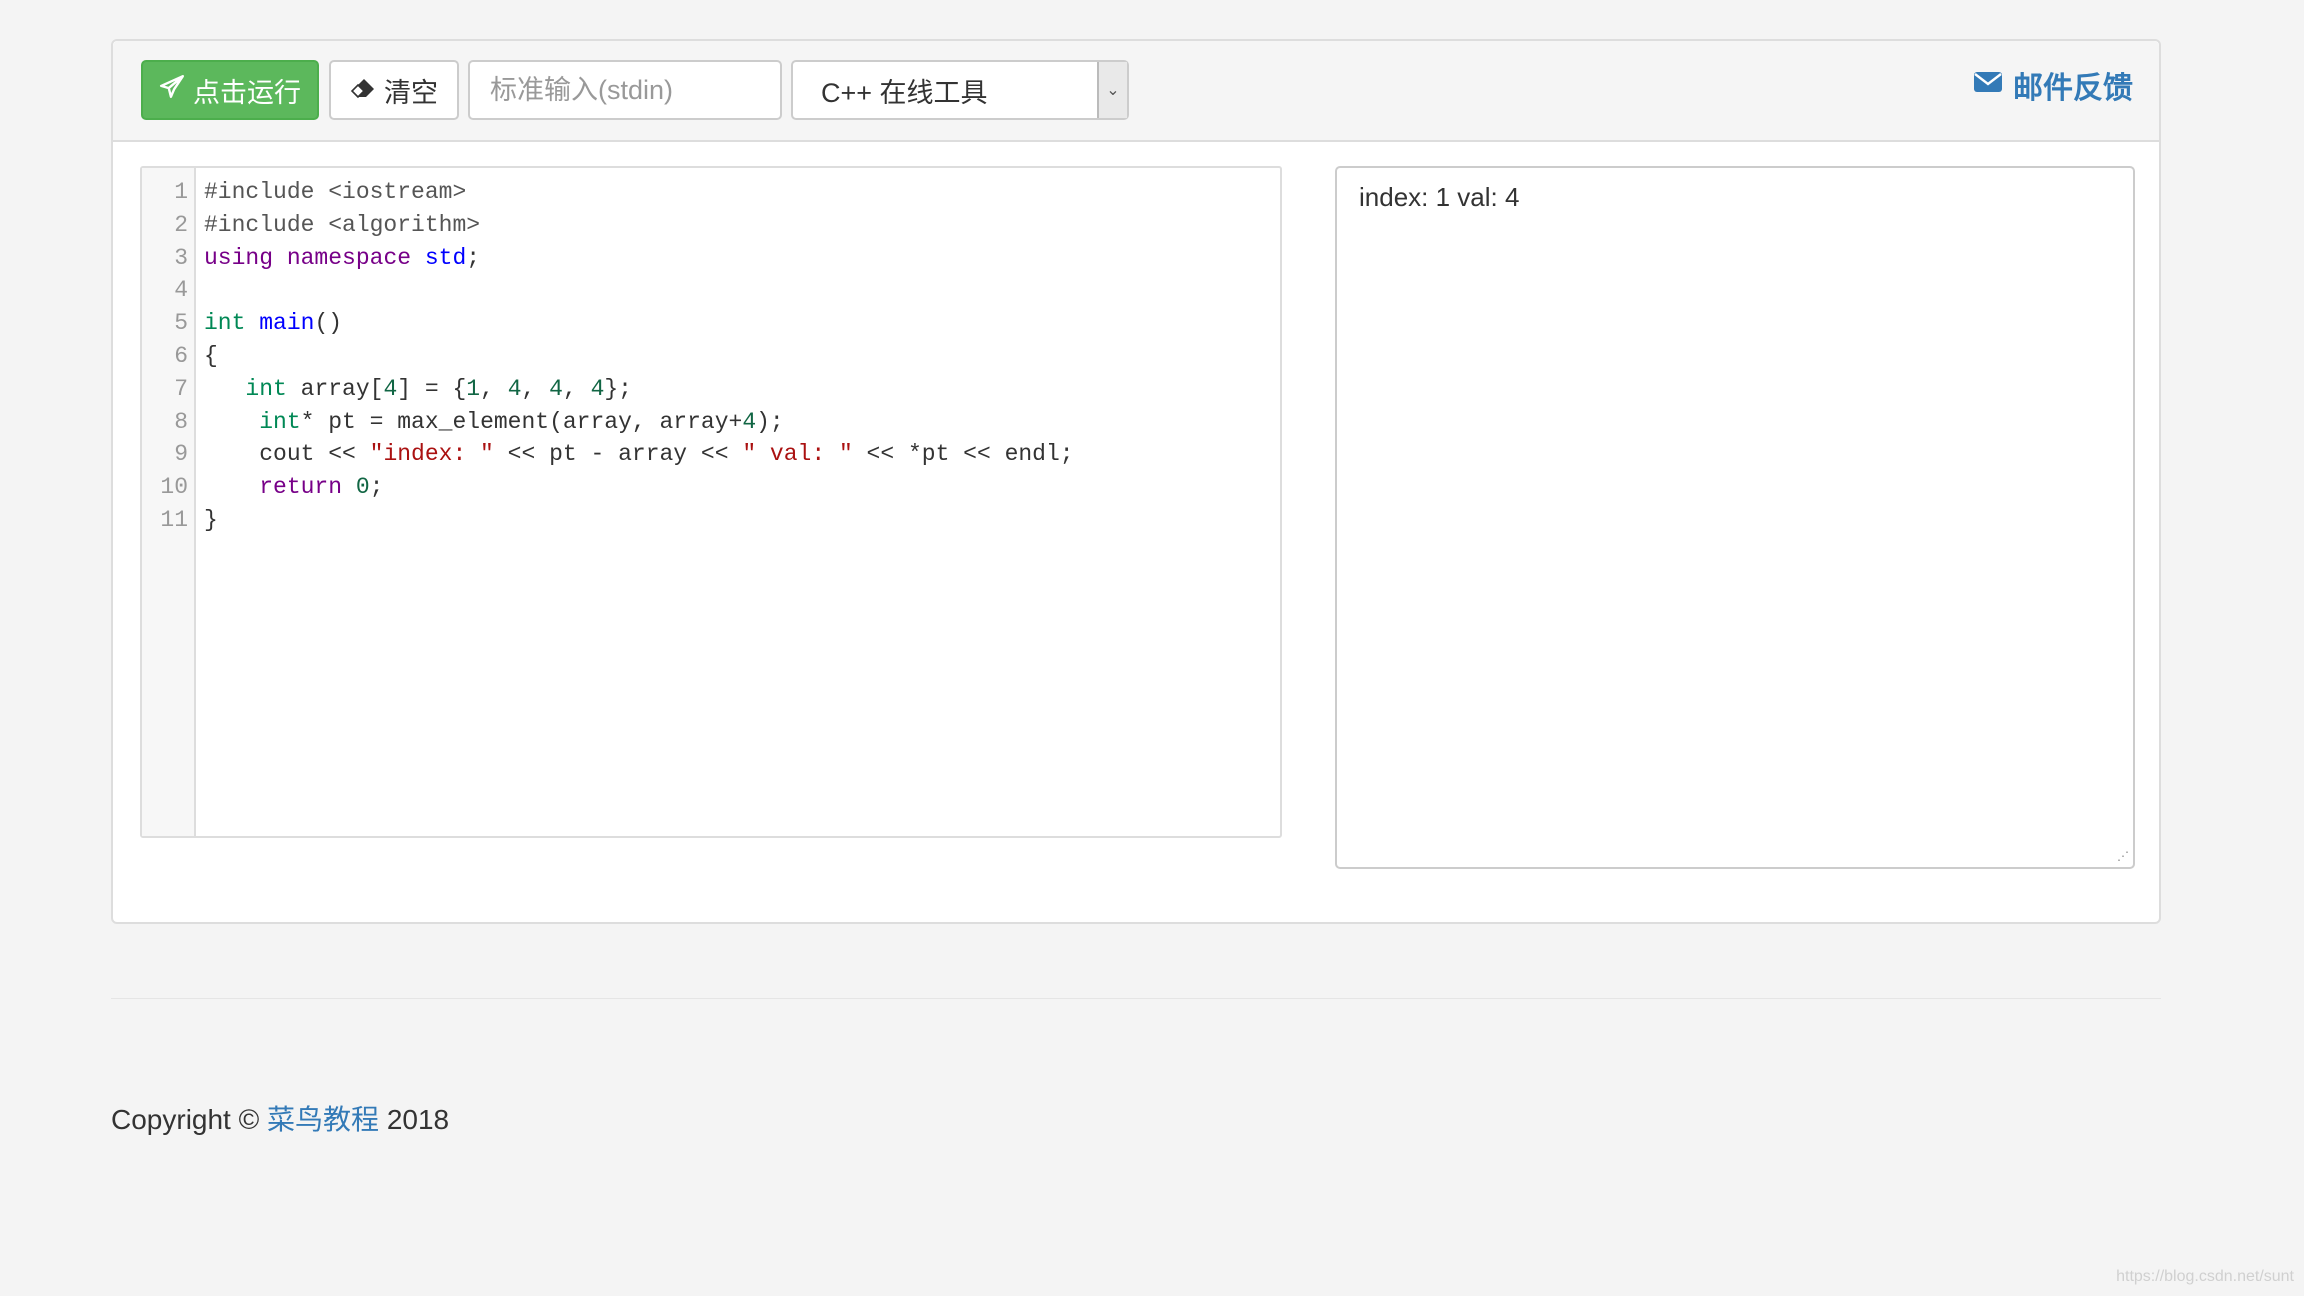 This screenshot has height=1296, width=2304. I want to click on feedback-label: 邮件反馈, so click(2073, 88).